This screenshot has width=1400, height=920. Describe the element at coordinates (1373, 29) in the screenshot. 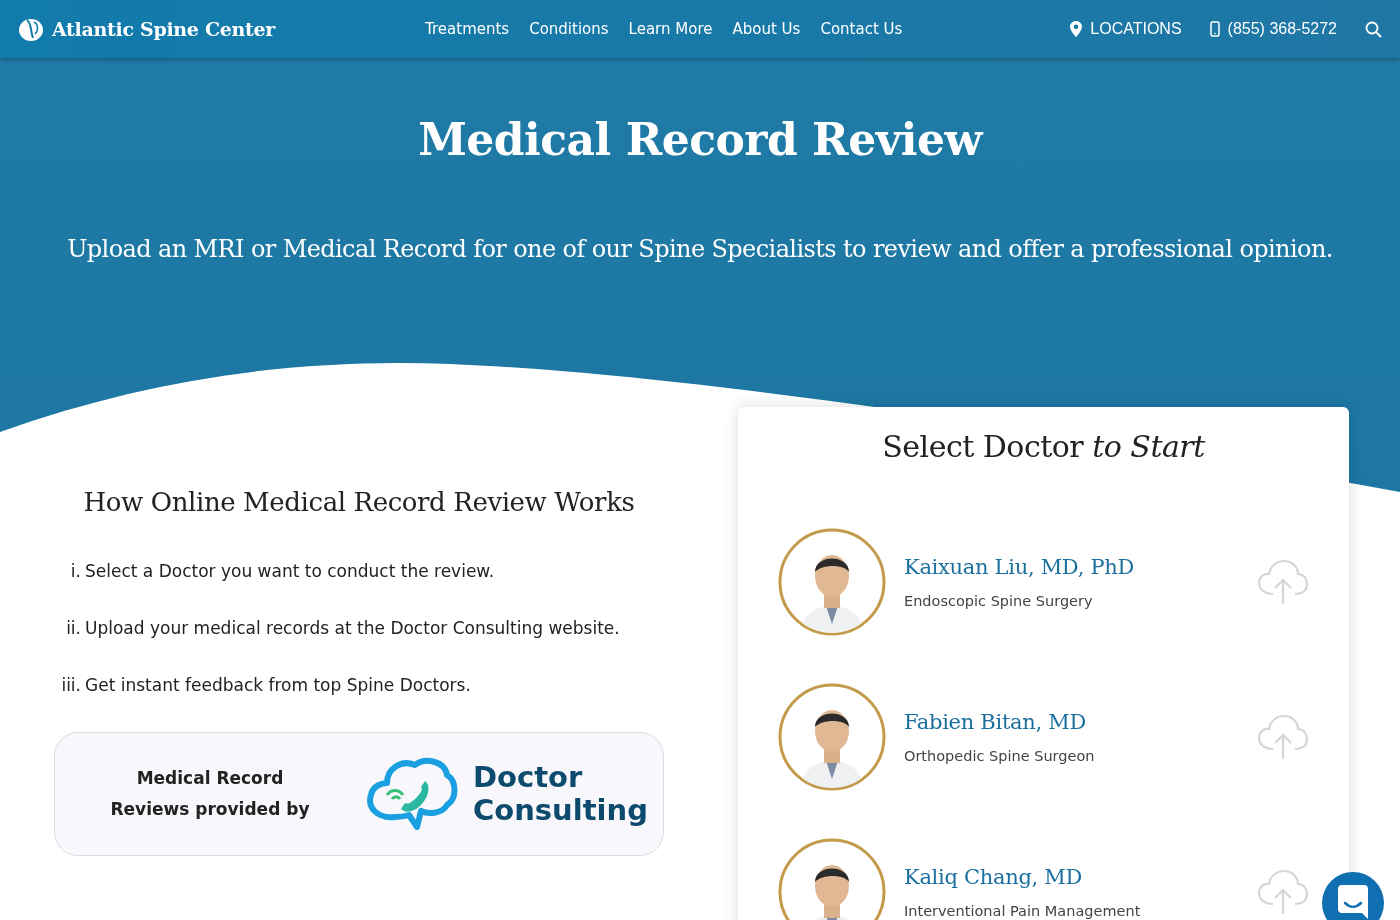

I see `search-icon` at that location.